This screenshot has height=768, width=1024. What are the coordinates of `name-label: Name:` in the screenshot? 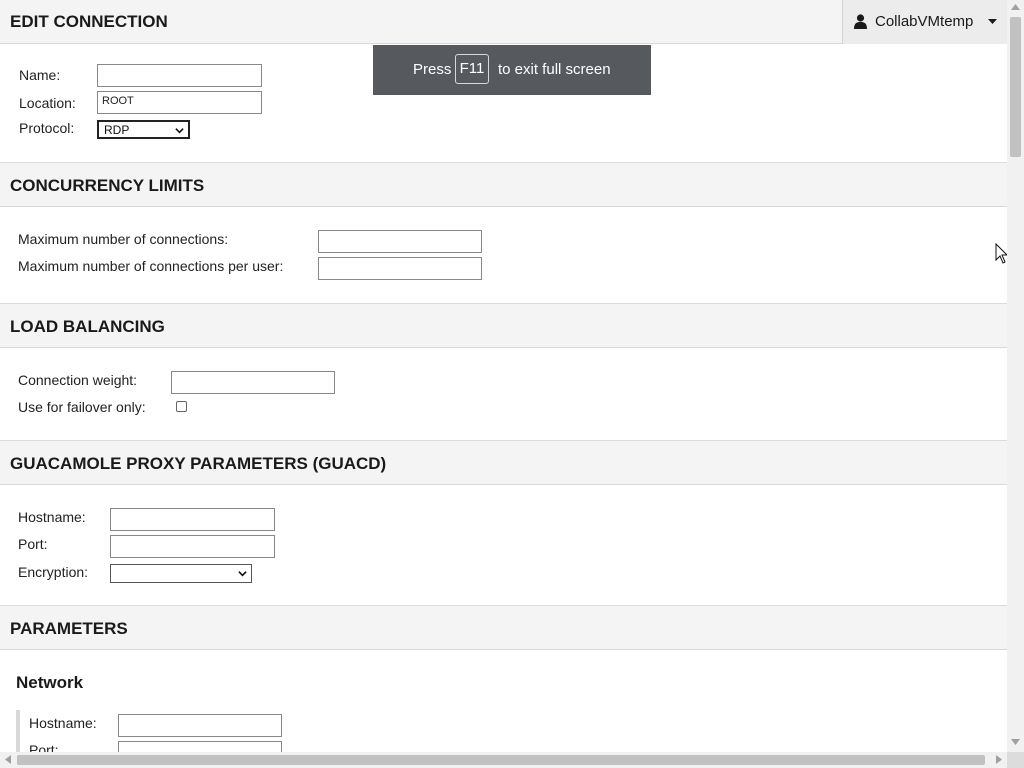 It's located at (40, 75).